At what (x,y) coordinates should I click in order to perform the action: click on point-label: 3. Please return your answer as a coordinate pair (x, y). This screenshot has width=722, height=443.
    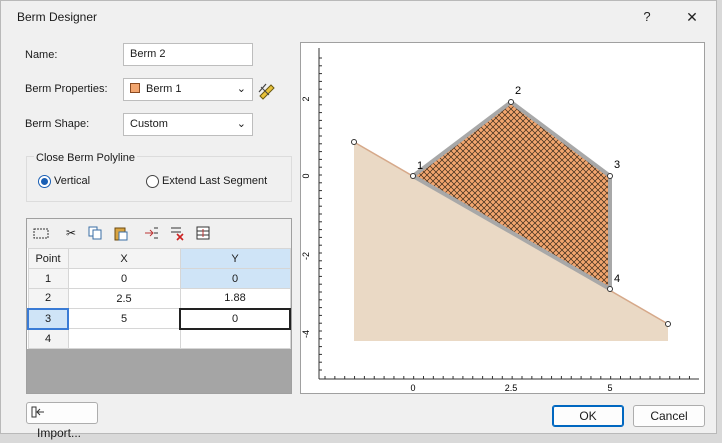
    Looking at the image, I should click on (617, 165).